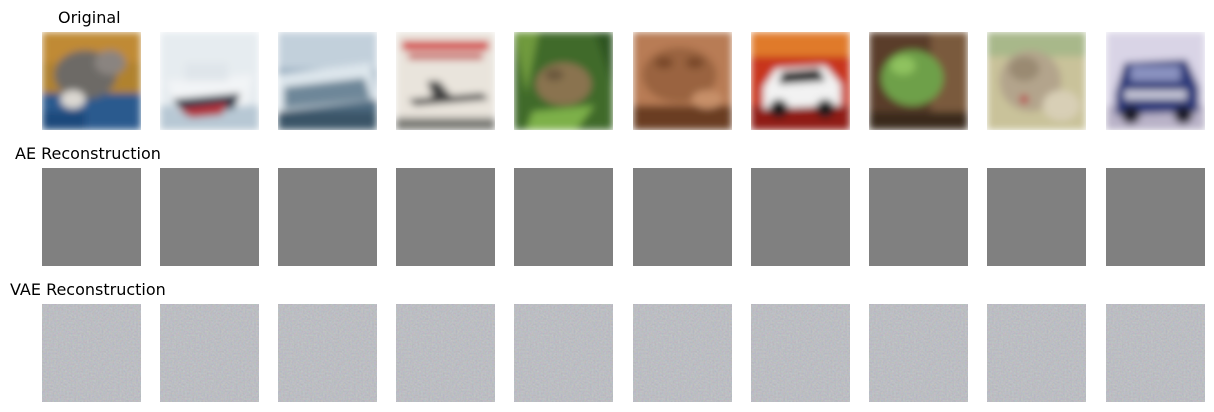  I want to click on row-title-ae-reconstruction: AE Reconstruction, so click(88, 153).